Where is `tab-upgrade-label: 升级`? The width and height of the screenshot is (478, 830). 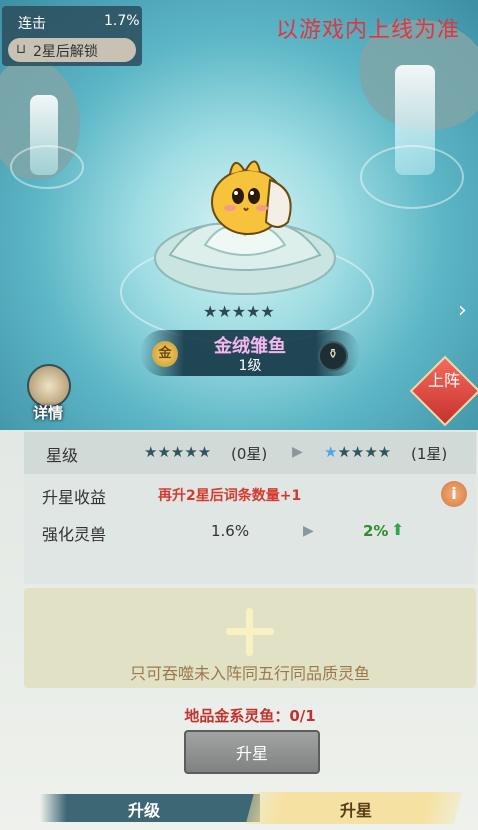
tab-upgrade-label: 升级 is located at coordinates (143, 810).